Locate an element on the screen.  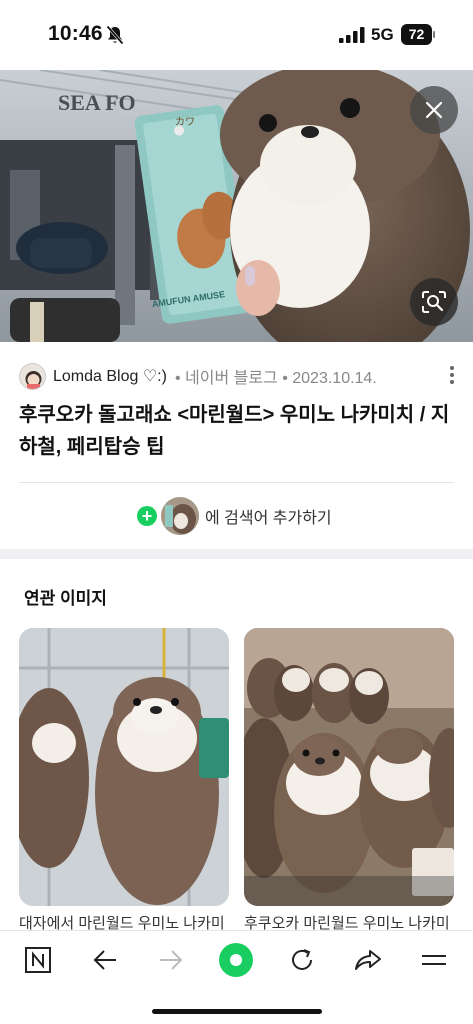
status-time: 10:46 is located at coordinates (75, 33).